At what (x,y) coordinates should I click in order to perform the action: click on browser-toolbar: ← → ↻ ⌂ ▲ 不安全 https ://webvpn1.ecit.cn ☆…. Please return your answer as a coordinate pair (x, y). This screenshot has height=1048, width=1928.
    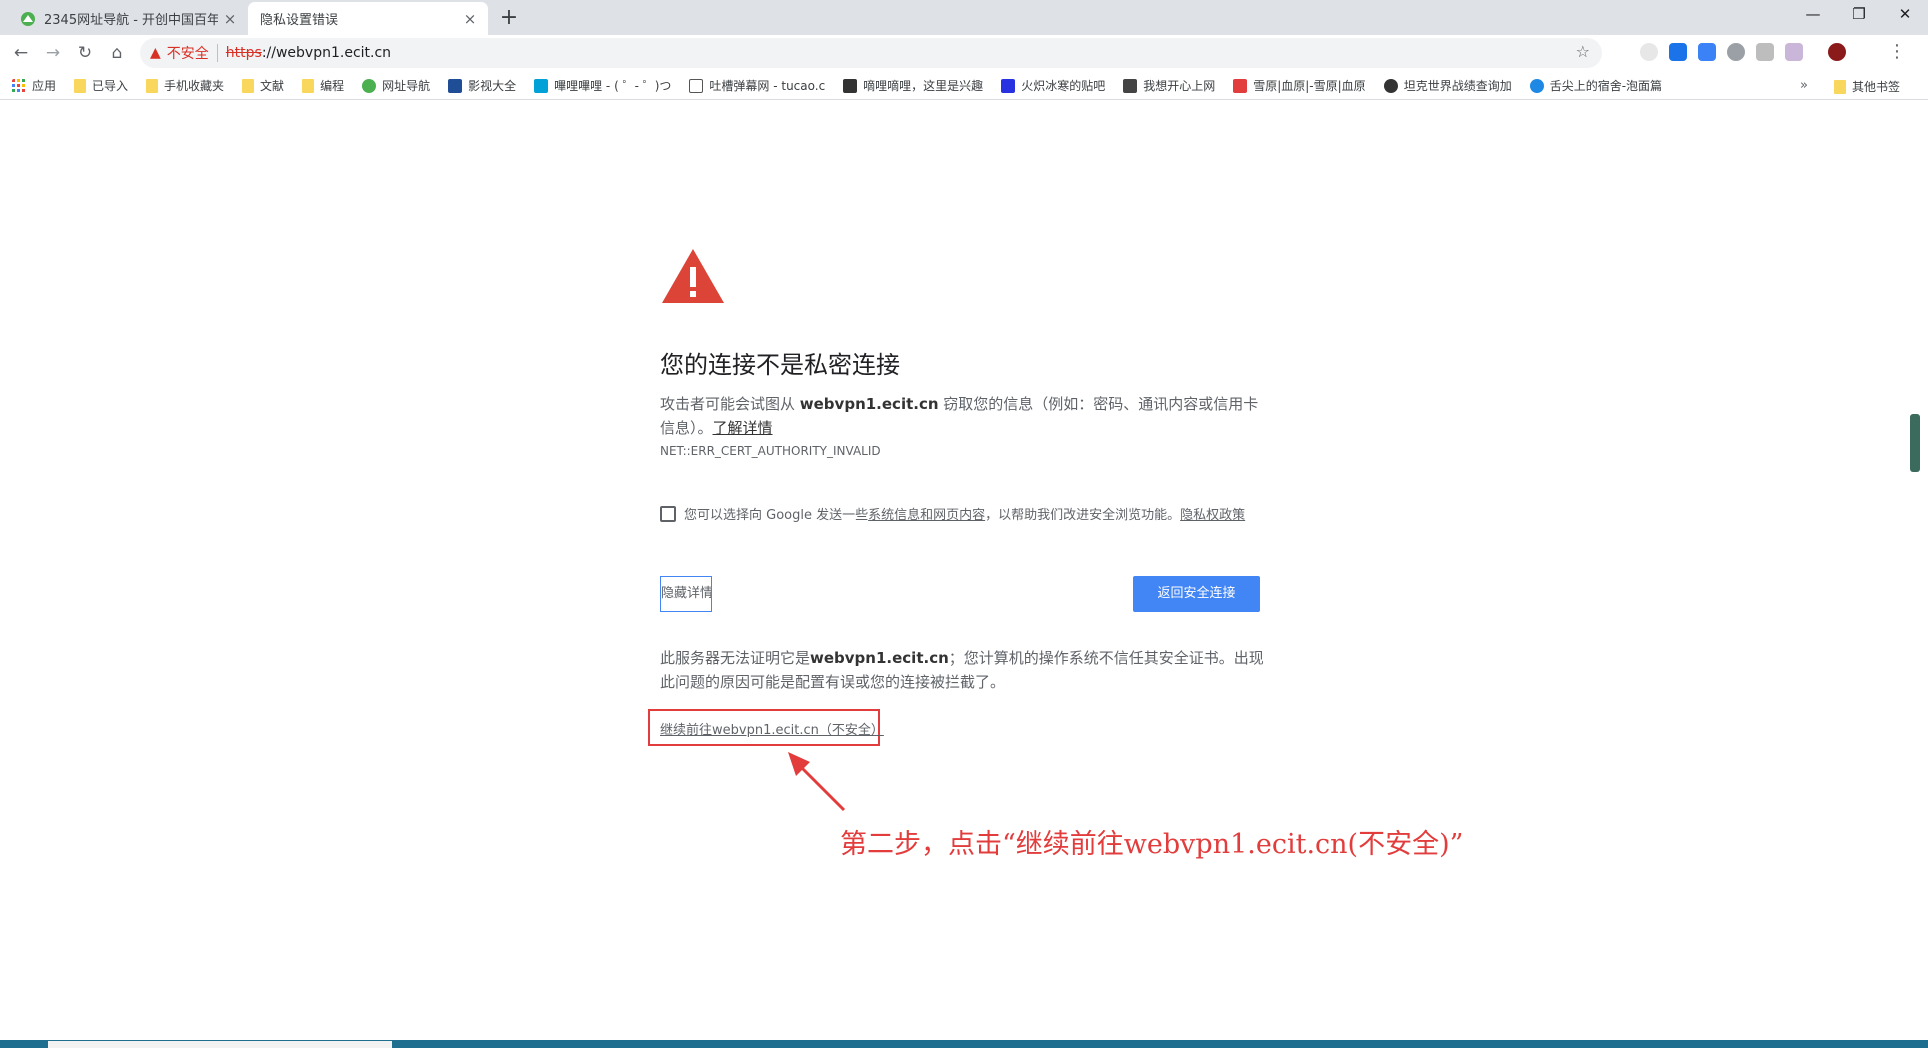
    Looking at the image, I should click on (964, 53).